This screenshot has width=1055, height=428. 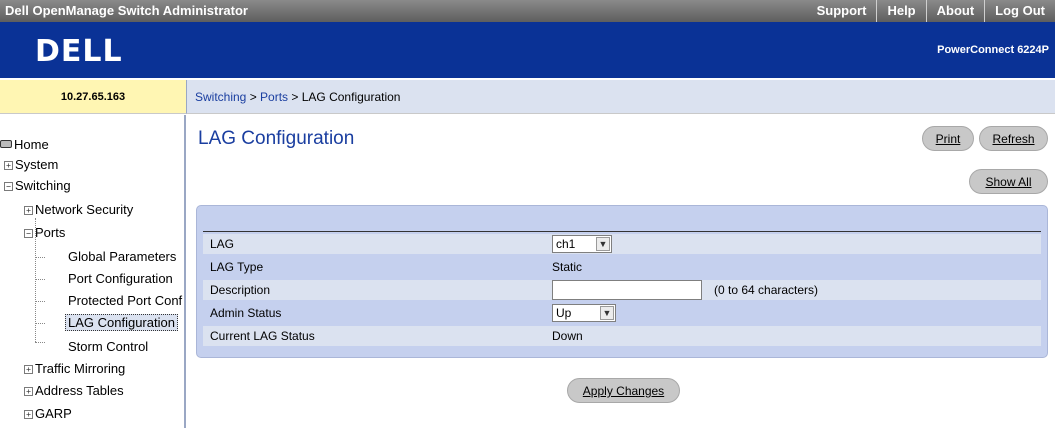 I want to click on sidebar-item-label: Network Security, so click(x=84, y=209).